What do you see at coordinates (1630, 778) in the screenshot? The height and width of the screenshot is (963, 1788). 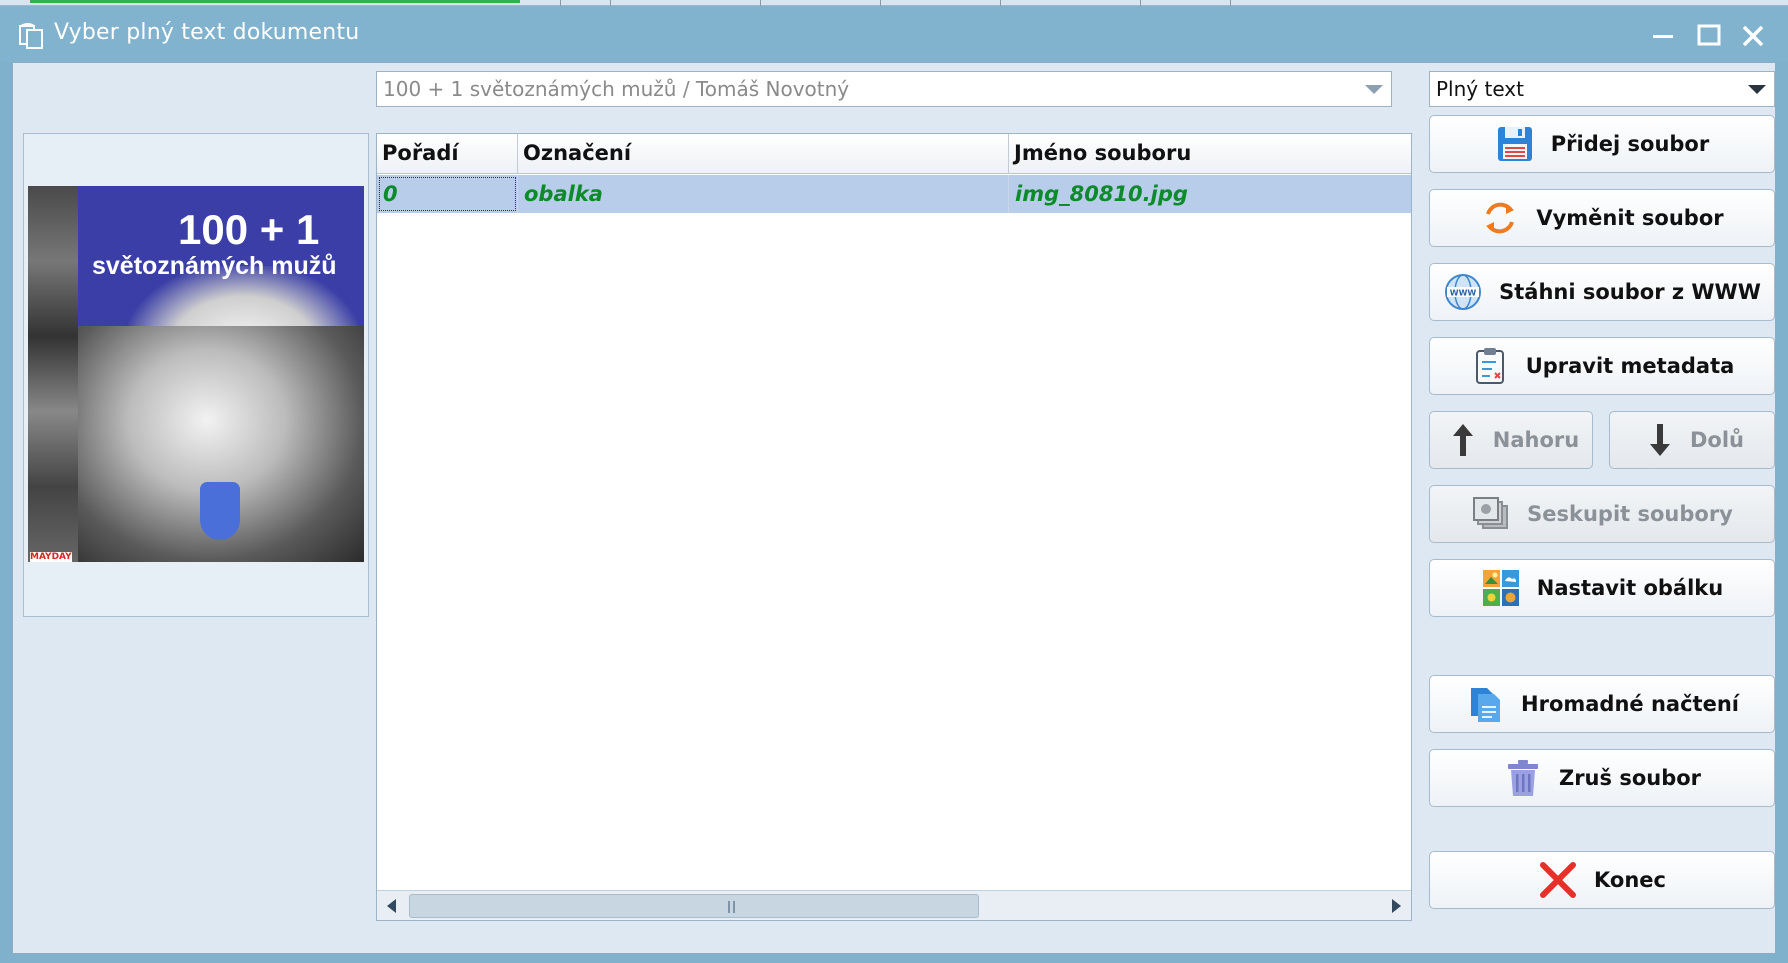 I see `delete-file-label: Zruš soubor` at bounding box center [1630, 778].